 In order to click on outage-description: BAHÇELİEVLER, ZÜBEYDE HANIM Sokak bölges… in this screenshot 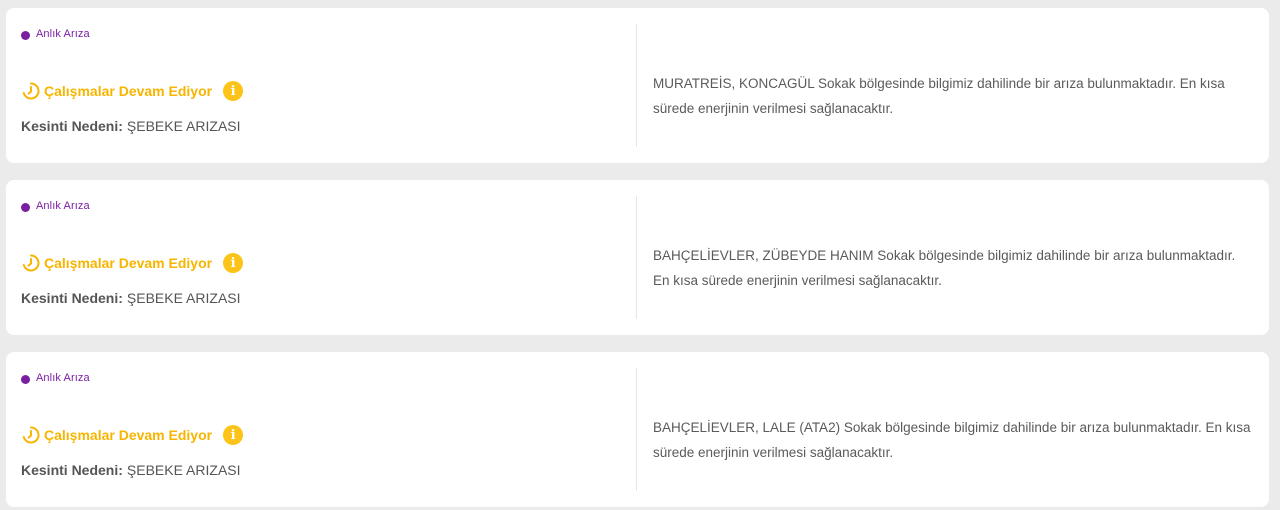, I will do `click(944, 268)`.